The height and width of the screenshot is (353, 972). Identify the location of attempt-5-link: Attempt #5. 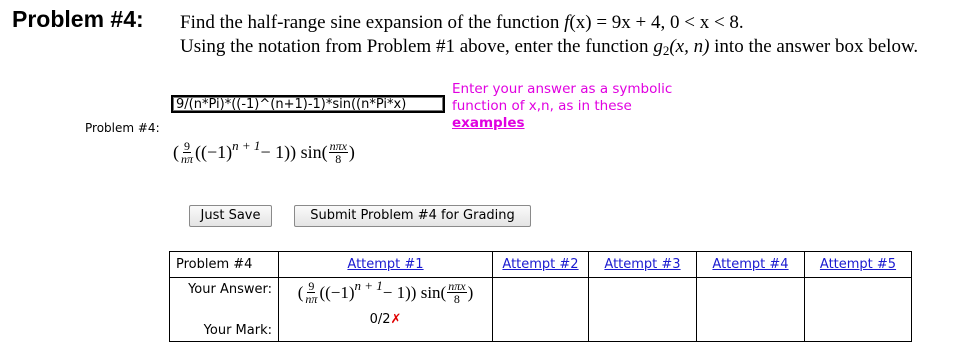
(858, 264).